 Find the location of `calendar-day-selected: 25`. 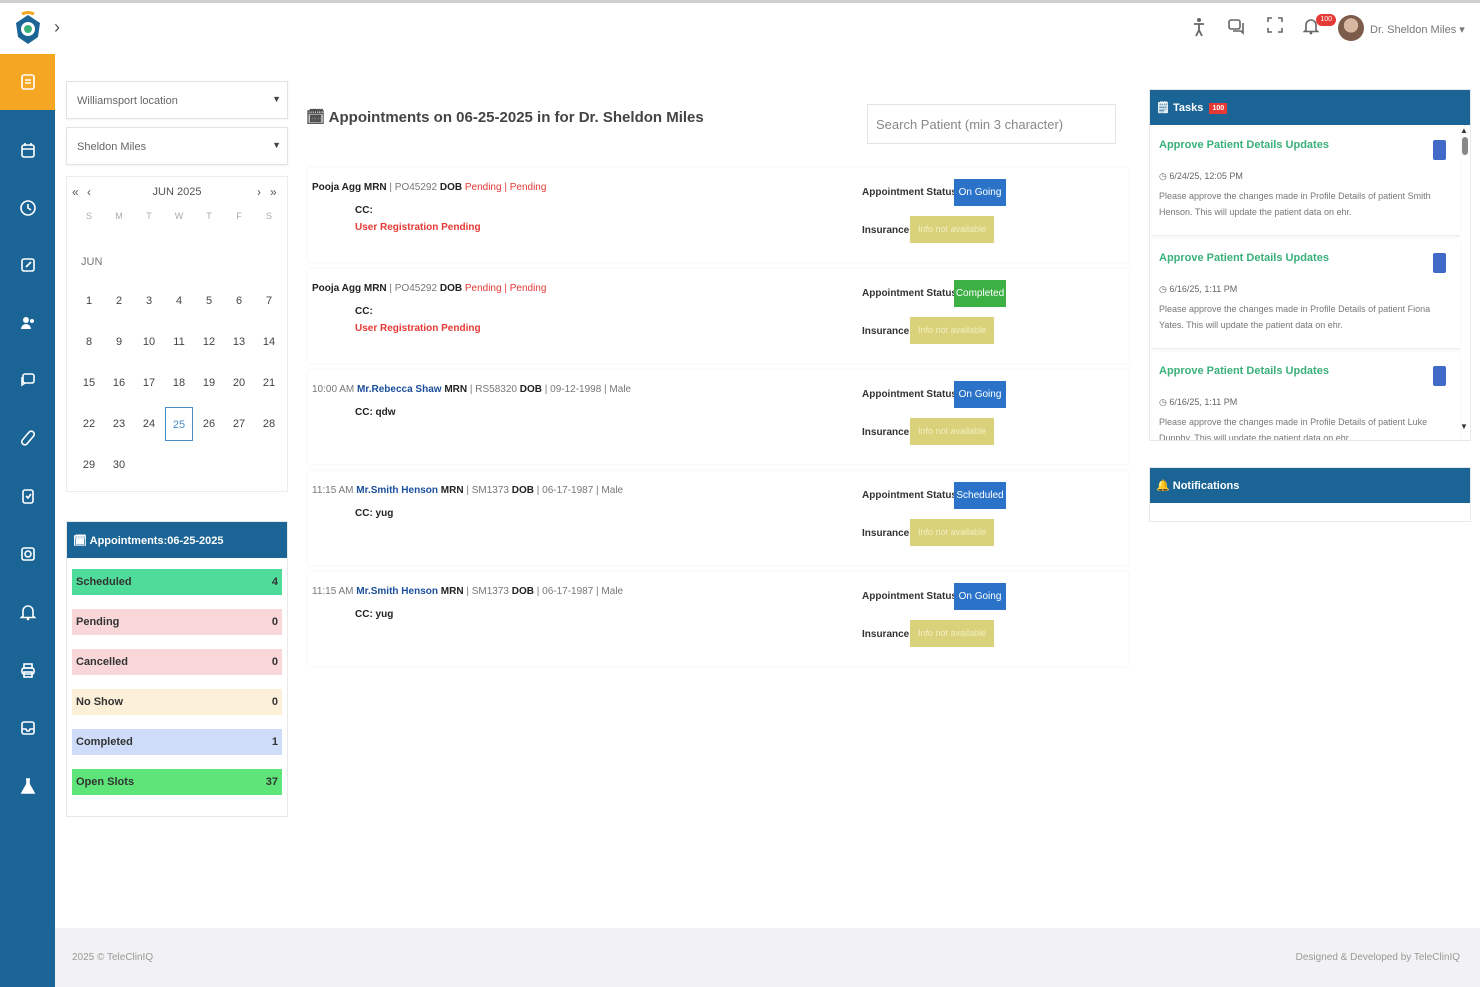

calendar-day-selected: 25 is located at coordinates (179, 424).